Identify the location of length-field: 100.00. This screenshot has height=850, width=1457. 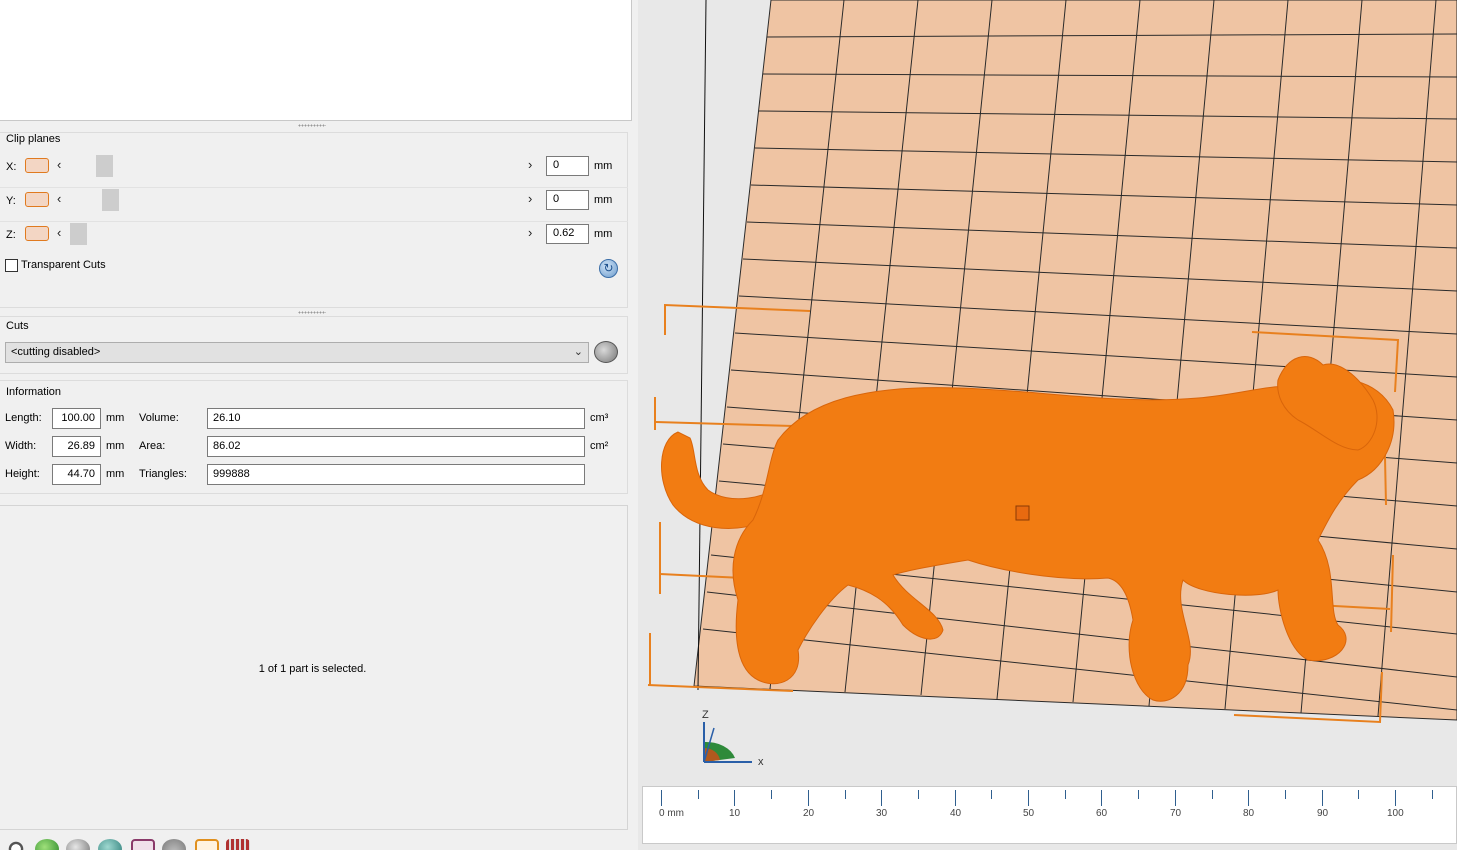
(76, 418).